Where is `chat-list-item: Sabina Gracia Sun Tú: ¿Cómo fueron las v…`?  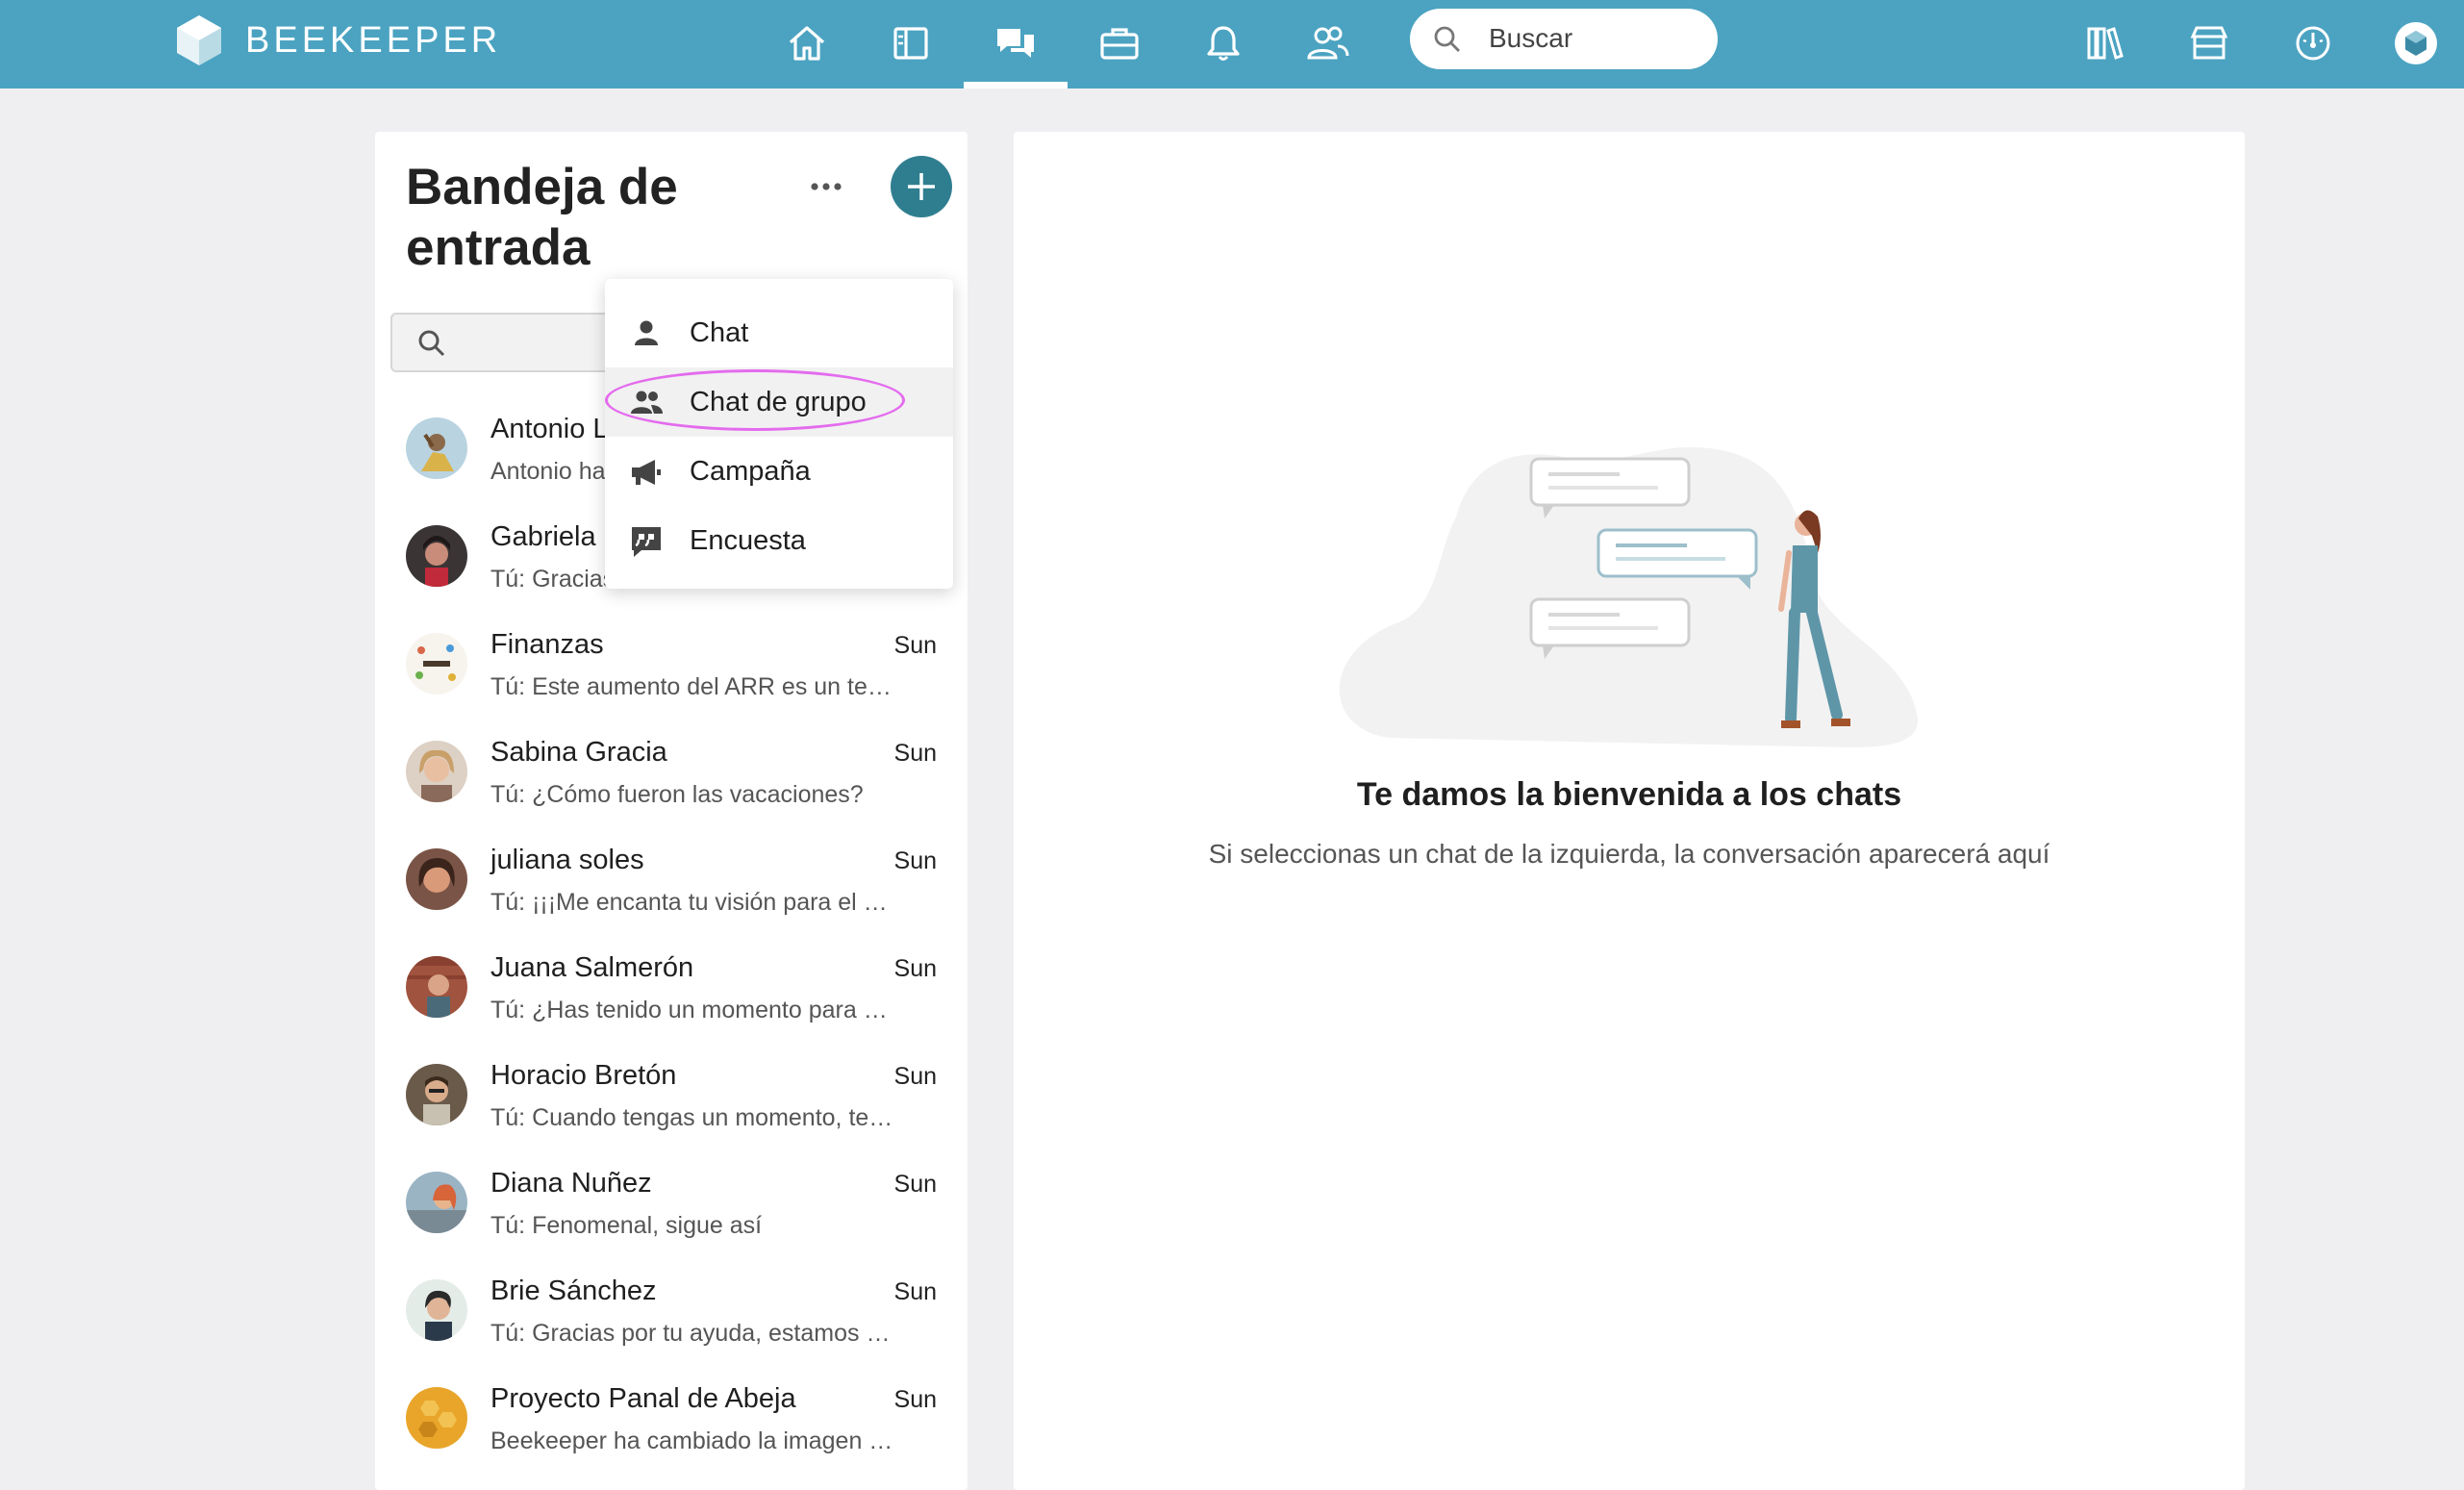 chat-list-item: Sabina Gracia Sun Tú: ¿Cómo fueron las v… is located at coordinates (671, 771).